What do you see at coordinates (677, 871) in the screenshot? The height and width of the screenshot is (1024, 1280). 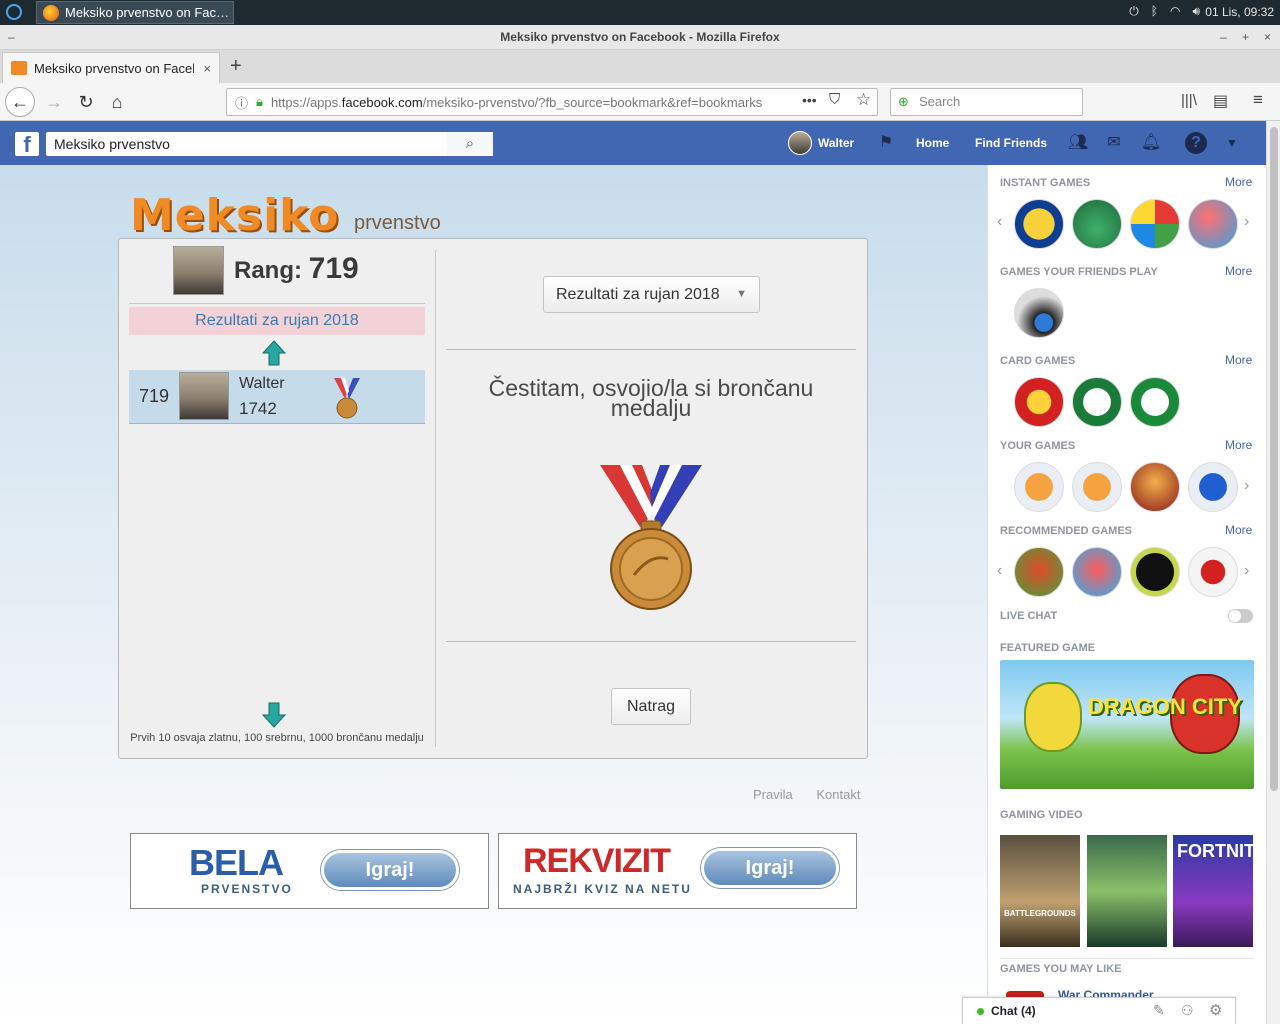 I see `promo-rekvizit: REKVIZIT NAJBRŽI KVIZ NA NETU Igraj!` at bounding box center [677, 871].